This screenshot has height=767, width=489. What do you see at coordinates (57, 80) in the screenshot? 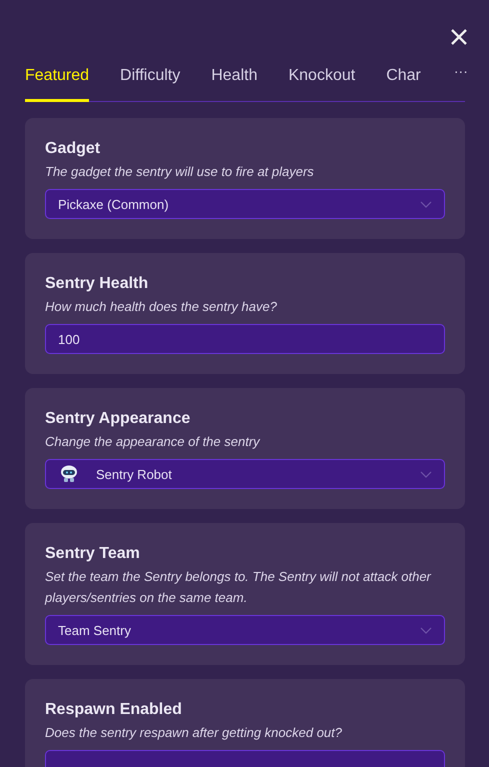
I see `tab: Featured` at bounding box center [57, 80].